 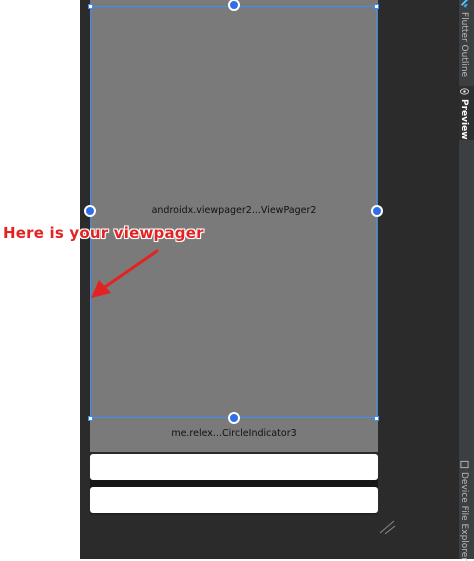 I want to click on flutter-icon, so click(x=464, y=4).